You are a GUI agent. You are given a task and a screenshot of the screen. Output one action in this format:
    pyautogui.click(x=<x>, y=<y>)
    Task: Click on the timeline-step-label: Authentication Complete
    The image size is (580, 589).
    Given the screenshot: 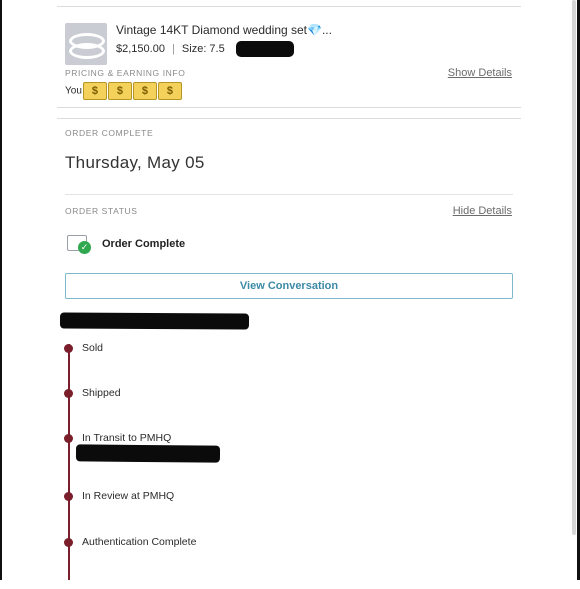 What is the action you would take?
    pyautogui.click(x=139, y=542)
    